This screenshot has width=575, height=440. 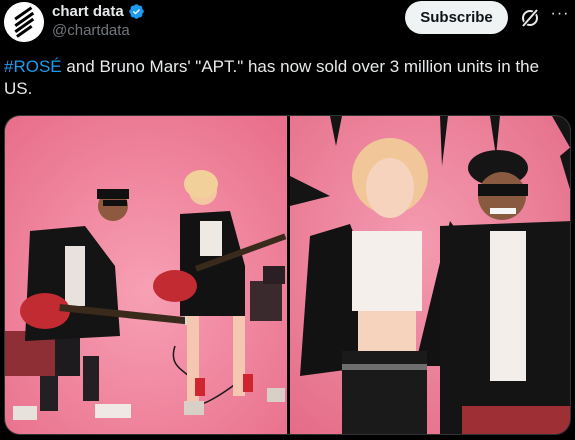 I want to click on chart-data-logo-icon, so click(x=24, y=22).